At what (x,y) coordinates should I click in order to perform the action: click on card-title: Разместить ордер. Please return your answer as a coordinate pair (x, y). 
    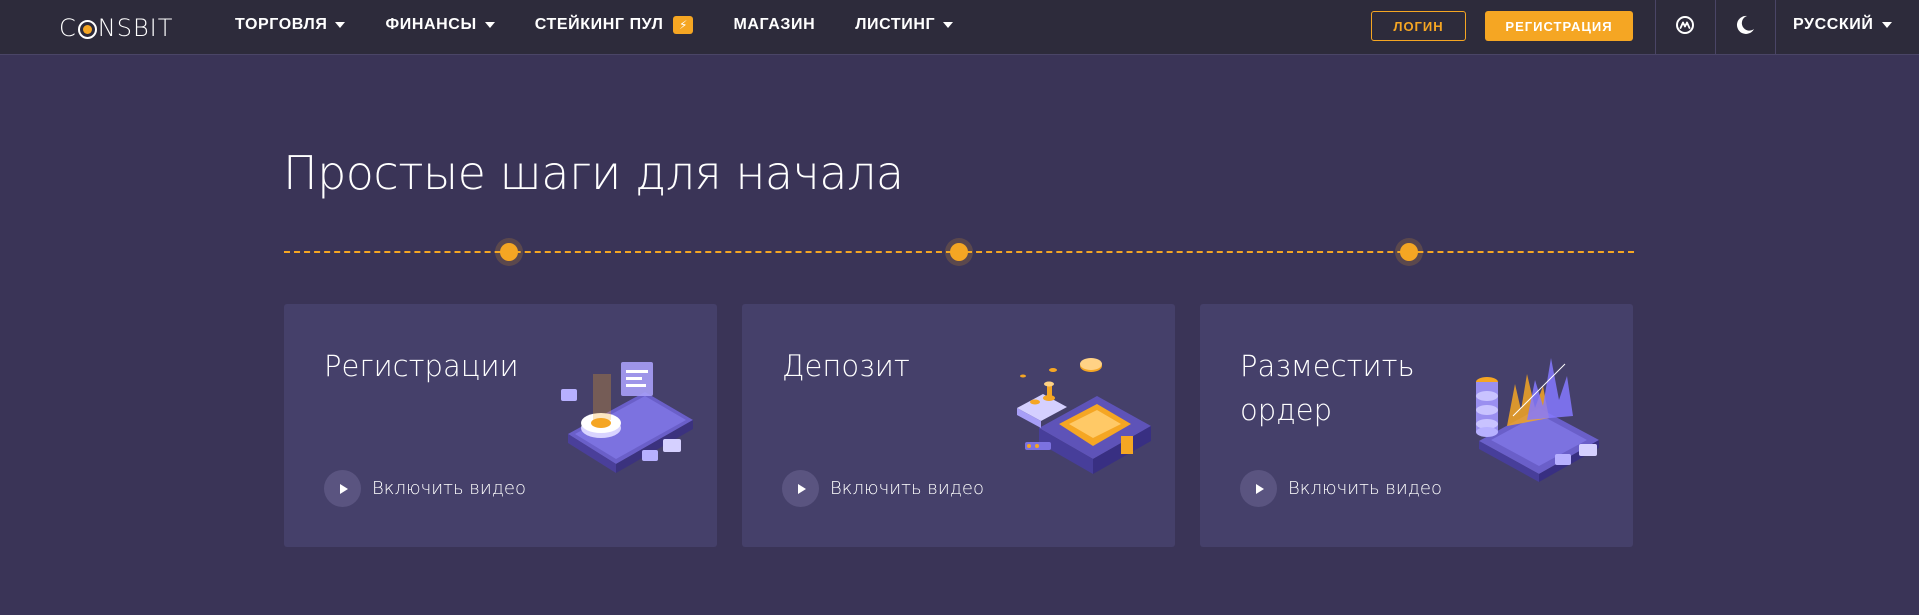
    Looking at the image, I should click on (1327, 388).